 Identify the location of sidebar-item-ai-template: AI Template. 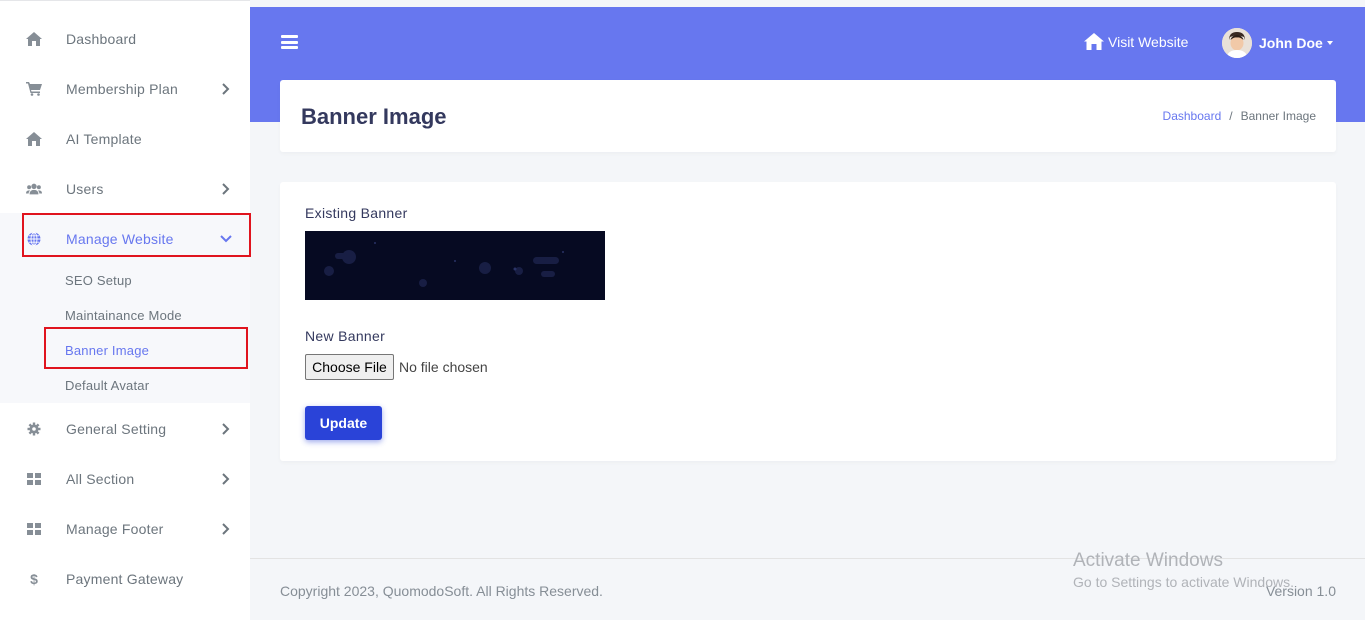
(125, 139).